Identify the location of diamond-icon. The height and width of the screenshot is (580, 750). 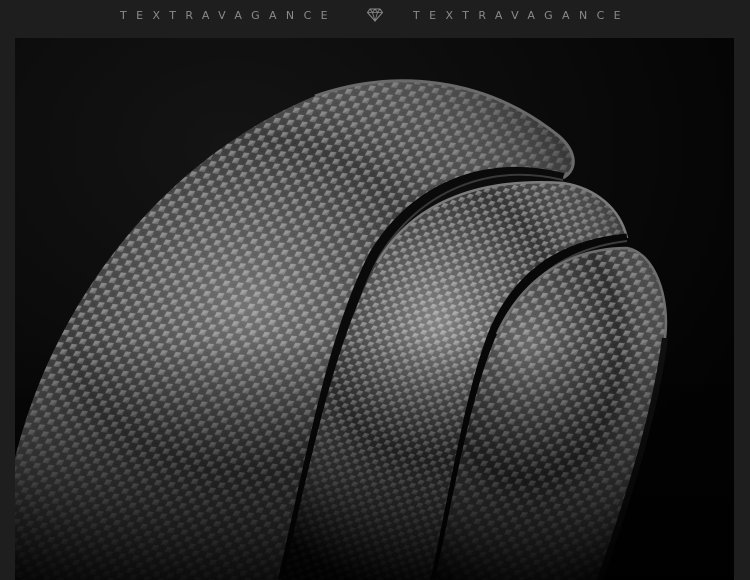
(375, 15).